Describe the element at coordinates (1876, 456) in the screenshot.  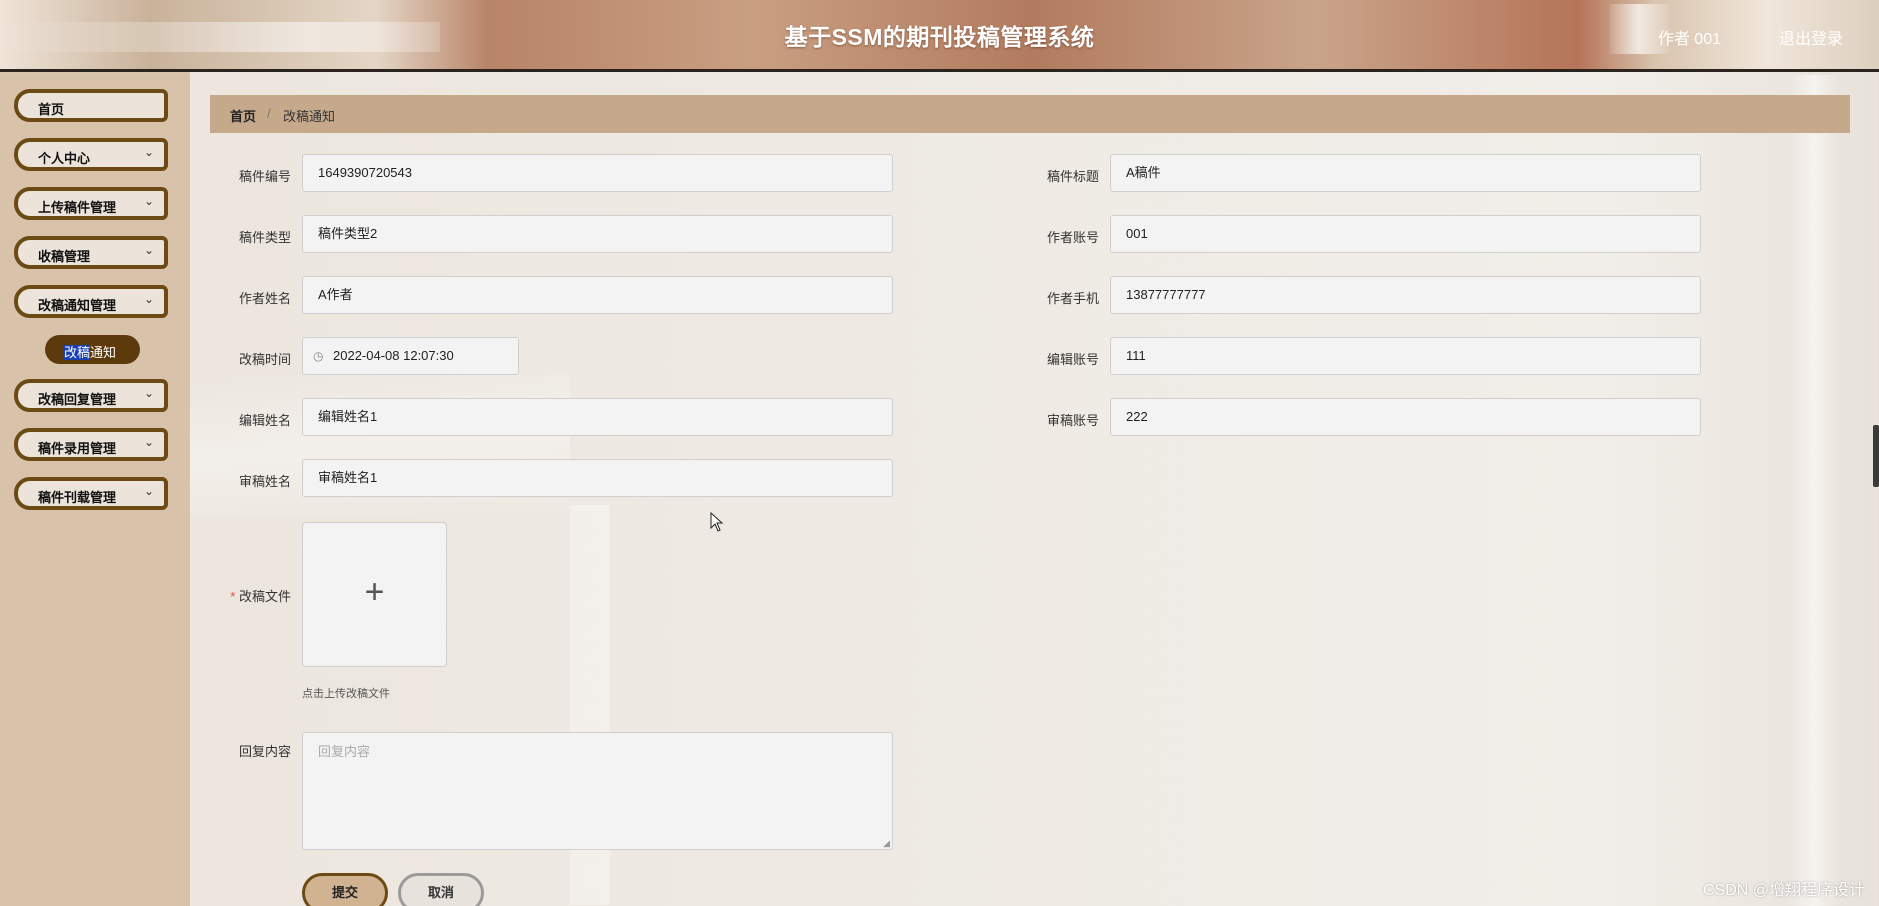
I see `scrollbar` at that location.